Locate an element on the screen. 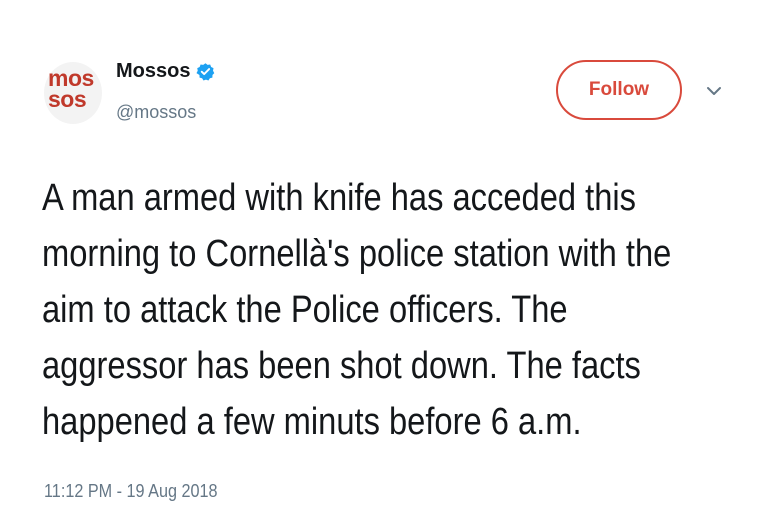 The width and height of the screenshot is (770, 520). tweet-text-line: aim to attack the Police officers. The is located at coordinates (305, 310).